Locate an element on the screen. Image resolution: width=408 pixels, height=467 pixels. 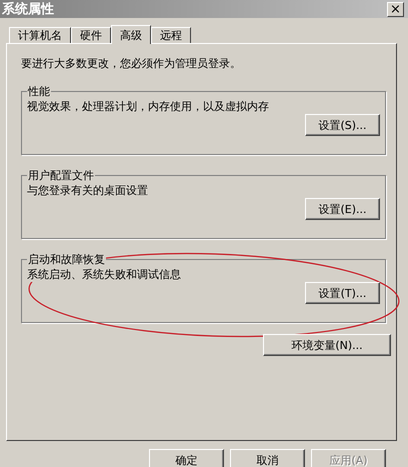
group-description: 视觉效果，处理器计划，内存使用，以及虚拟内存 is located at coordinates (148, 106).